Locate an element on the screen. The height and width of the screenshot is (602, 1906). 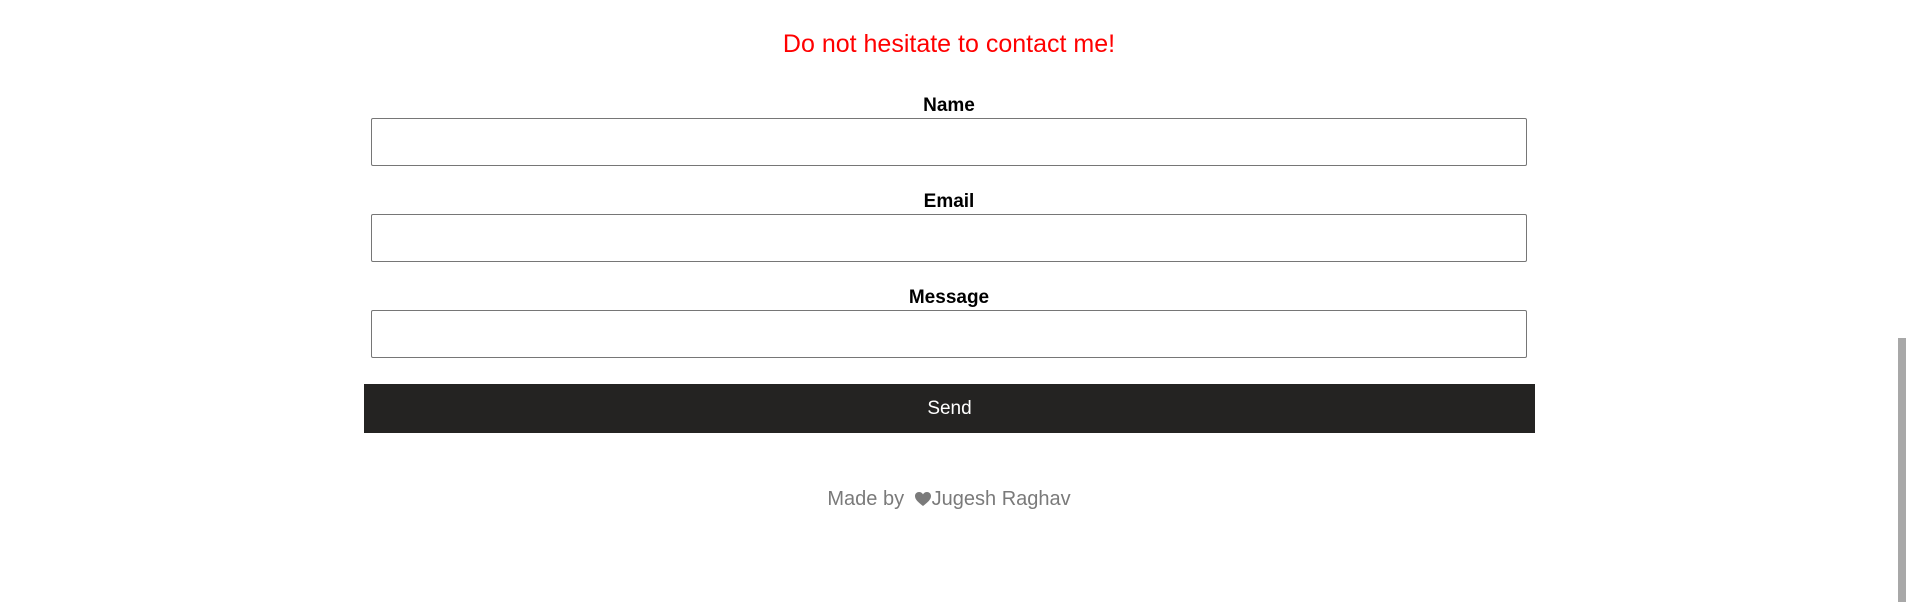
footer-author: Jugesh Raghav is located at coordinates (1001, 499).